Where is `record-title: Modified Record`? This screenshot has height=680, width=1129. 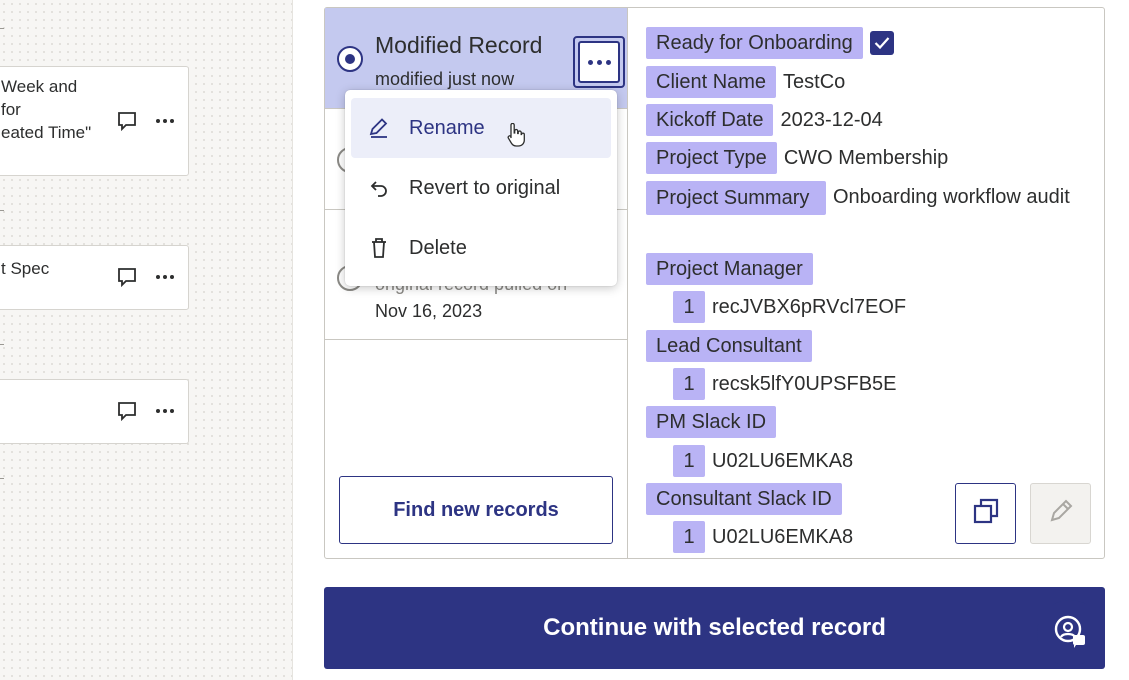
record-title: Modified Record is located at coordinates (459, 45).